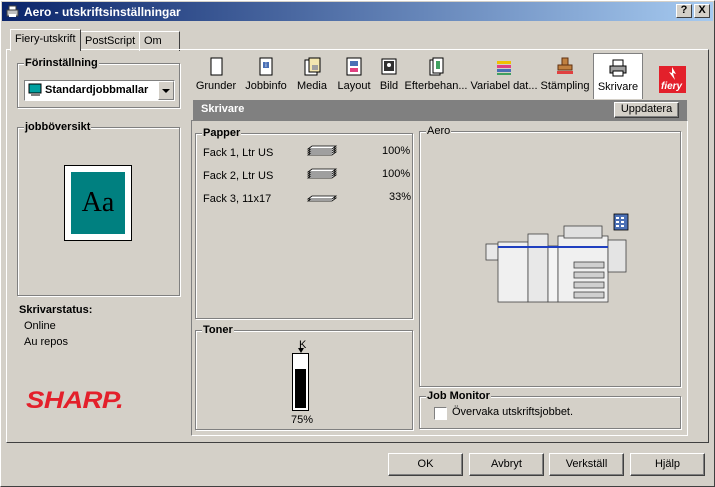 The width and height of the screenshot is (715, 487). I want to click on paper-group-label: Papper, so click(222, 133).